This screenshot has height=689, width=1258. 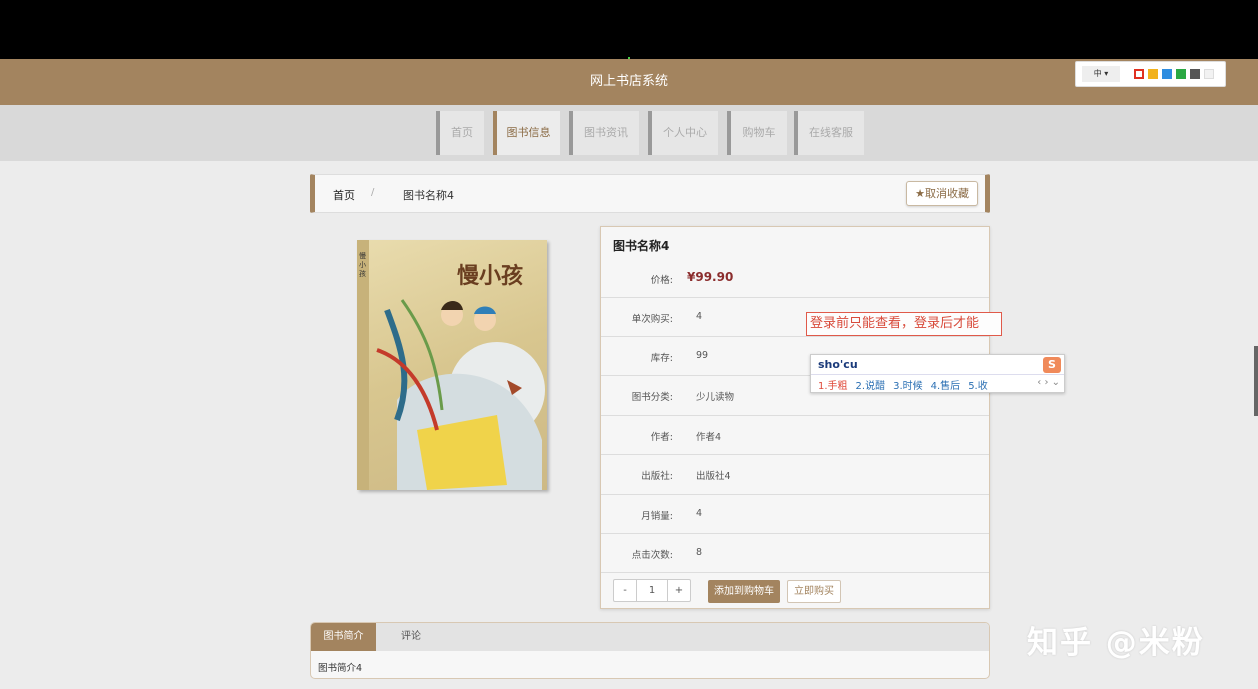 I want to click on ime-candidate-4: 4.售后, so click(x=946, y=386).